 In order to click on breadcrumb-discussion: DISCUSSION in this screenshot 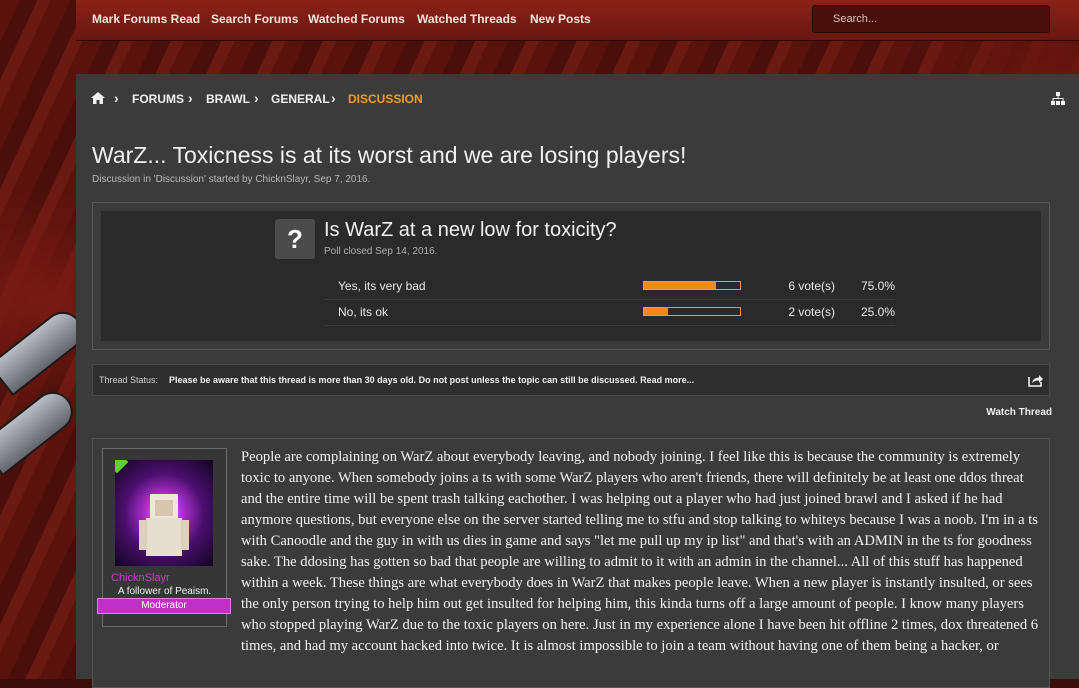, I will do `click(385, 99)`.